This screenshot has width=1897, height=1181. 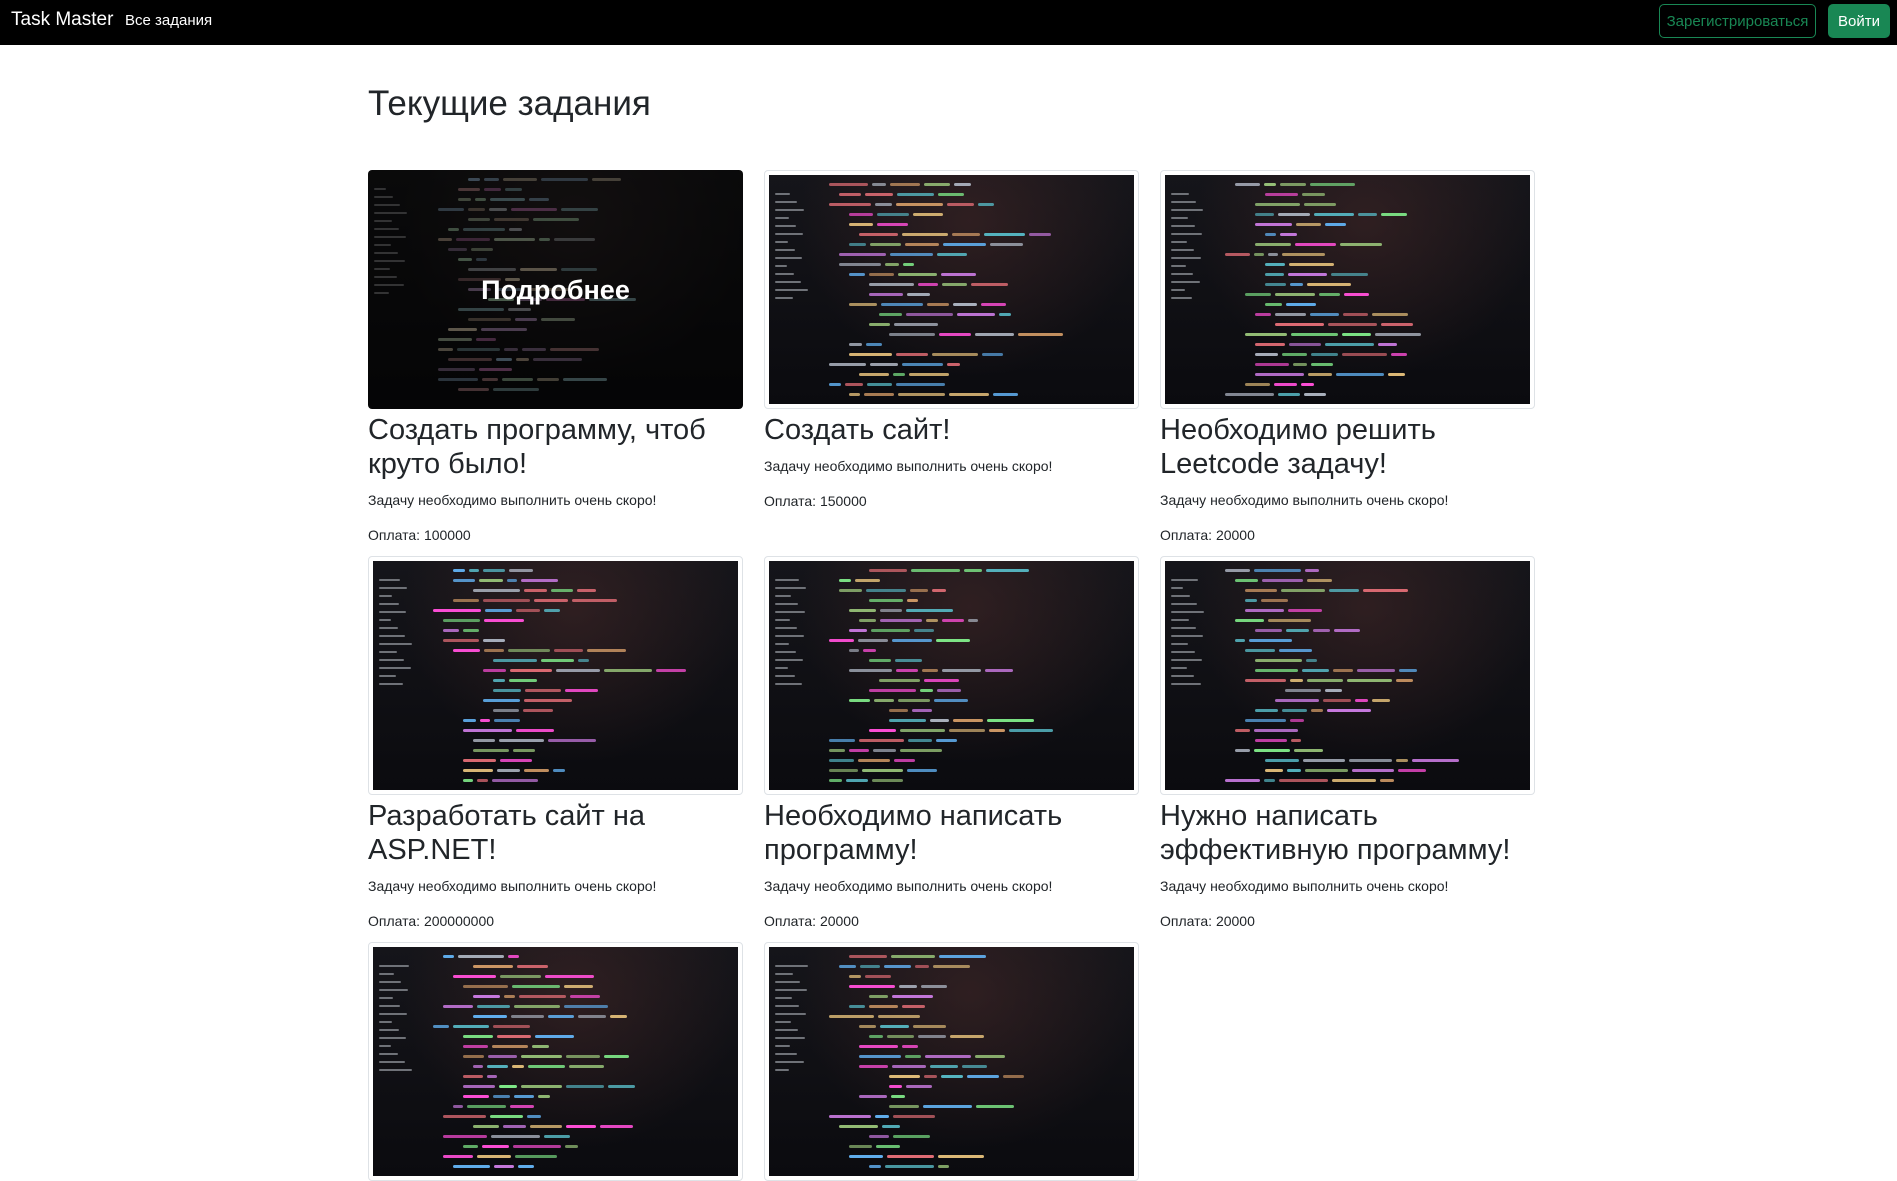 What do you see at coordinates (1347, 447) in the screenshot?
I see `task-card-title: Необходимо решить Leetcode задачу!` at bounding box center [1347, 447].